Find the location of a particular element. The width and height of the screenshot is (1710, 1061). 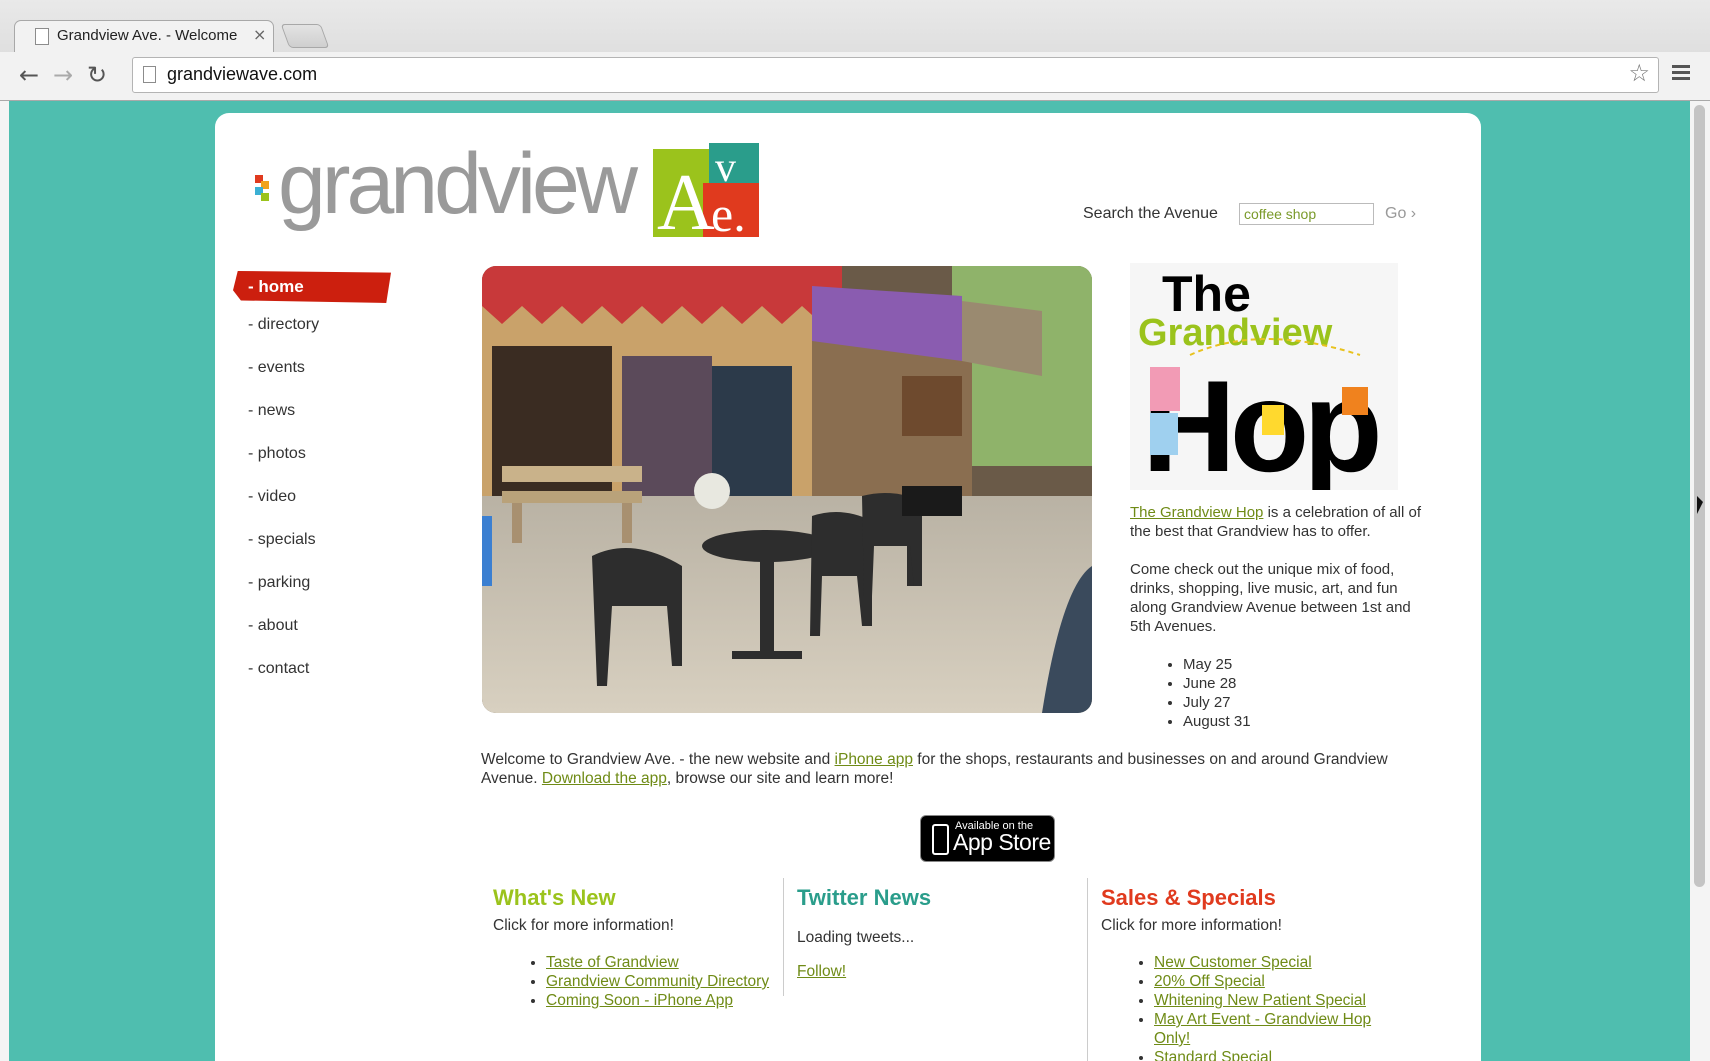

browser-toolbar: ← → ↻ grandviewave.com ☆ is located at coordinates (855, 76).